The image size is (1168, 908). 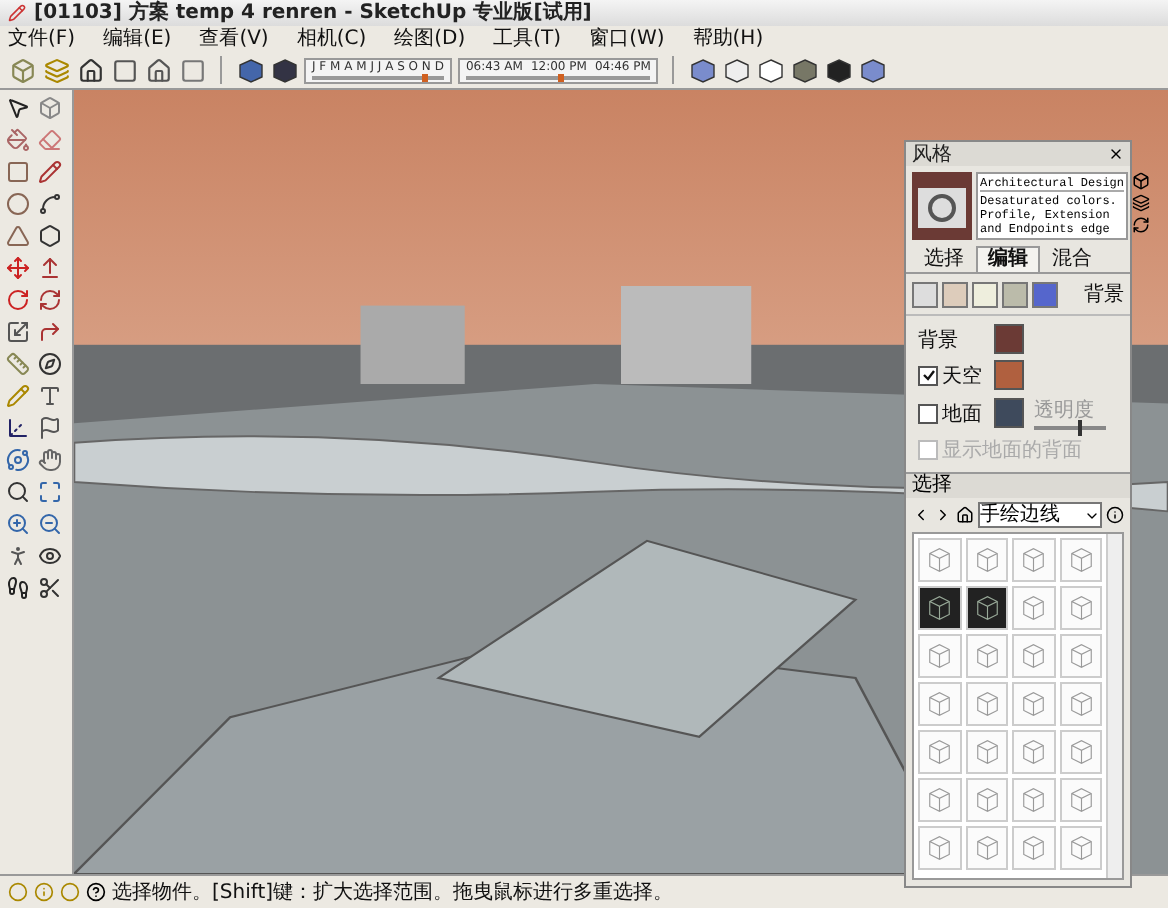 I want to click on menu-item: 查看(V), so click(x=234, y=39).